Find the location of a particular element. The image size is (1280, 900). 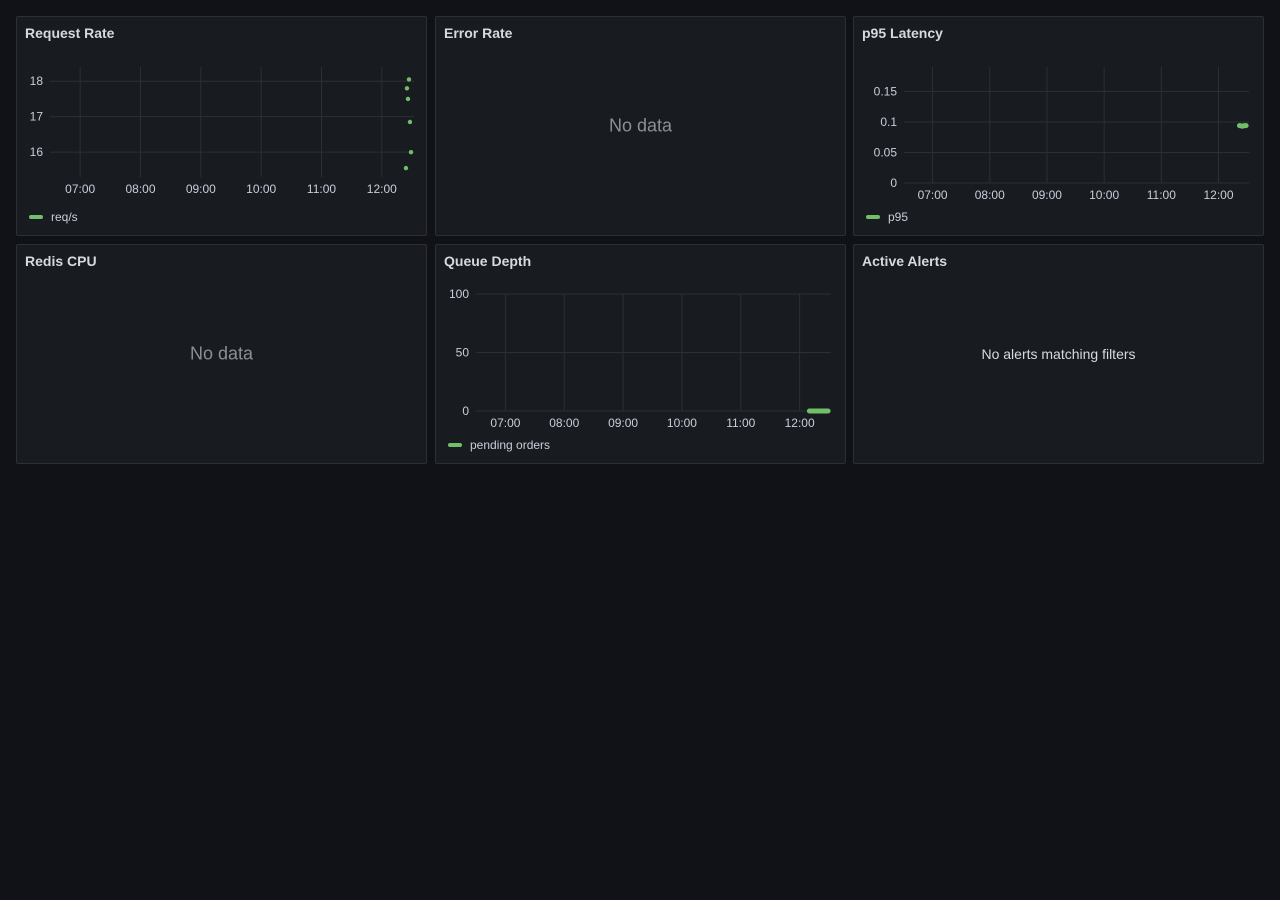

y-tick-label: 0.15 is located at coordinates (886, 91).